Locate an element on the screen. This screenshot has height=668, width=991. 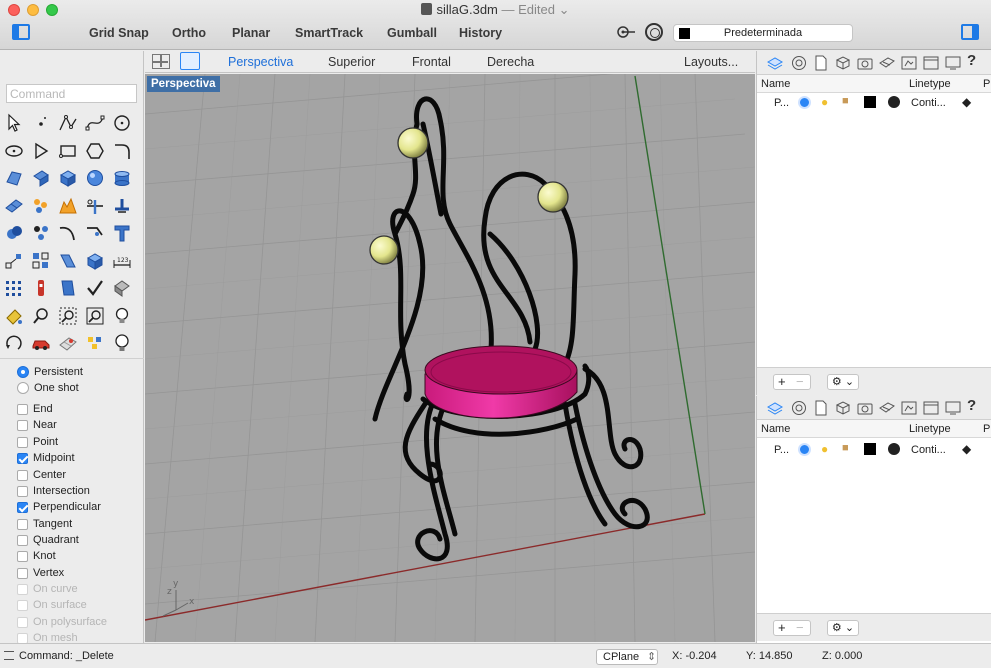
history-button: History is located at coordinates (480, 33).